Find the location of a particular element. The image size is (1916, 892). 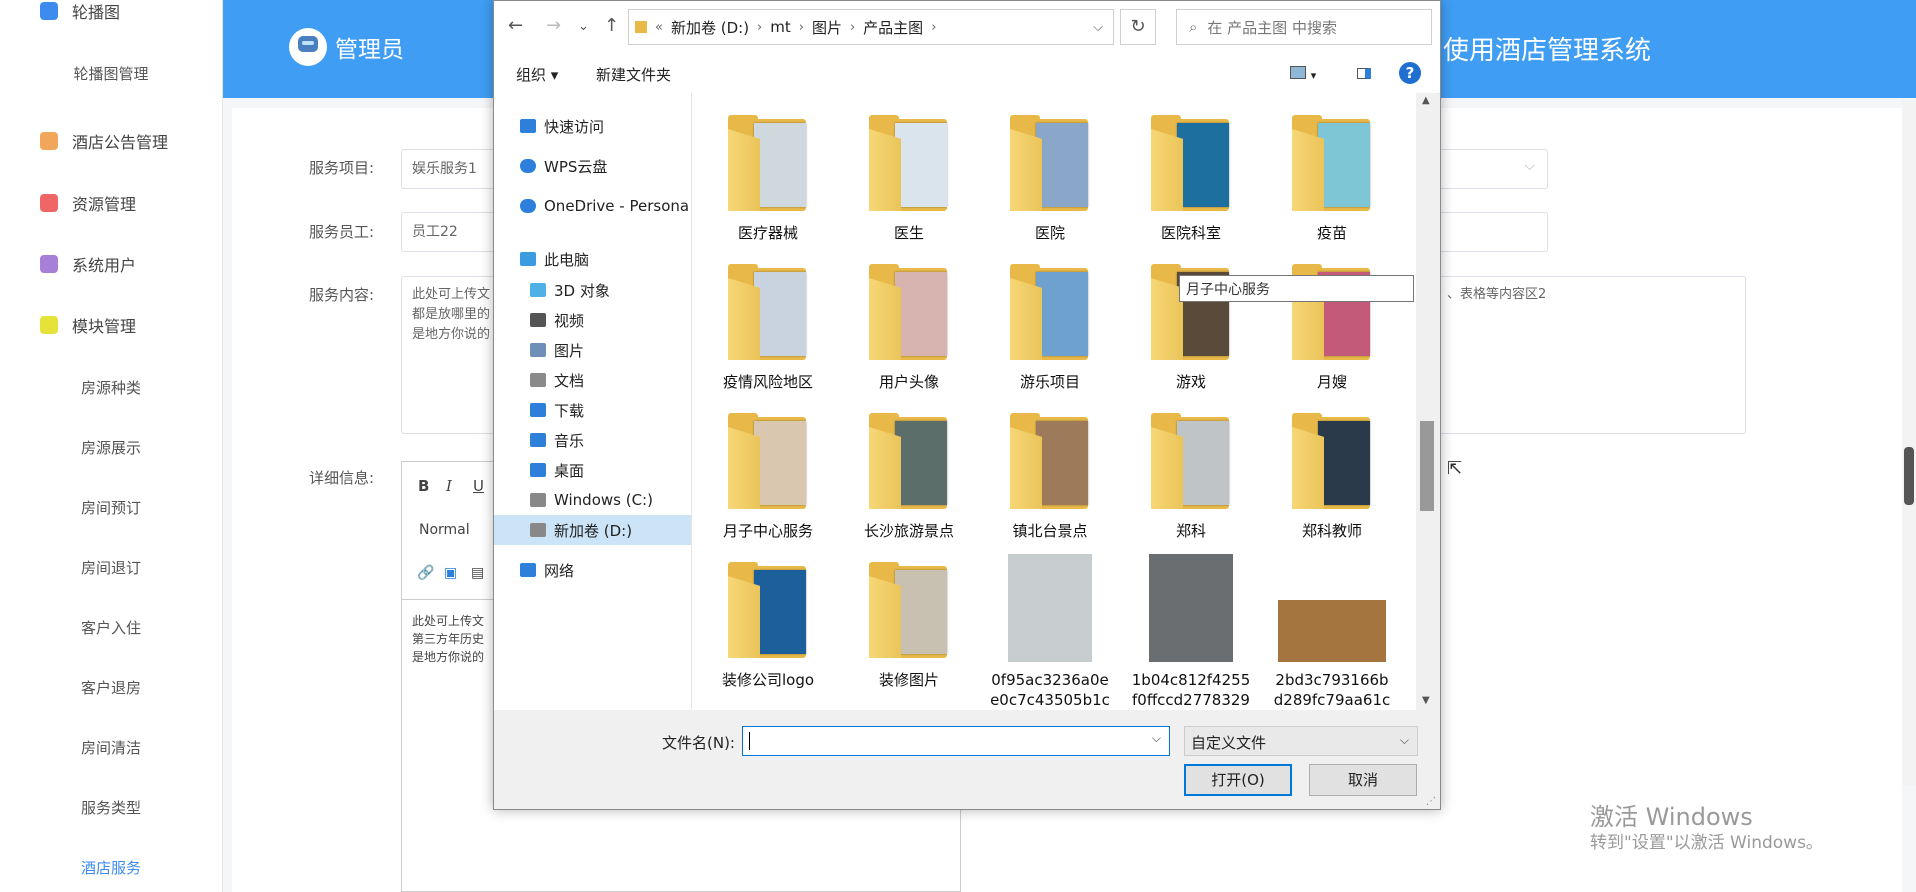

nav-item-label: 音乐 is located at coordinates (569, 440).